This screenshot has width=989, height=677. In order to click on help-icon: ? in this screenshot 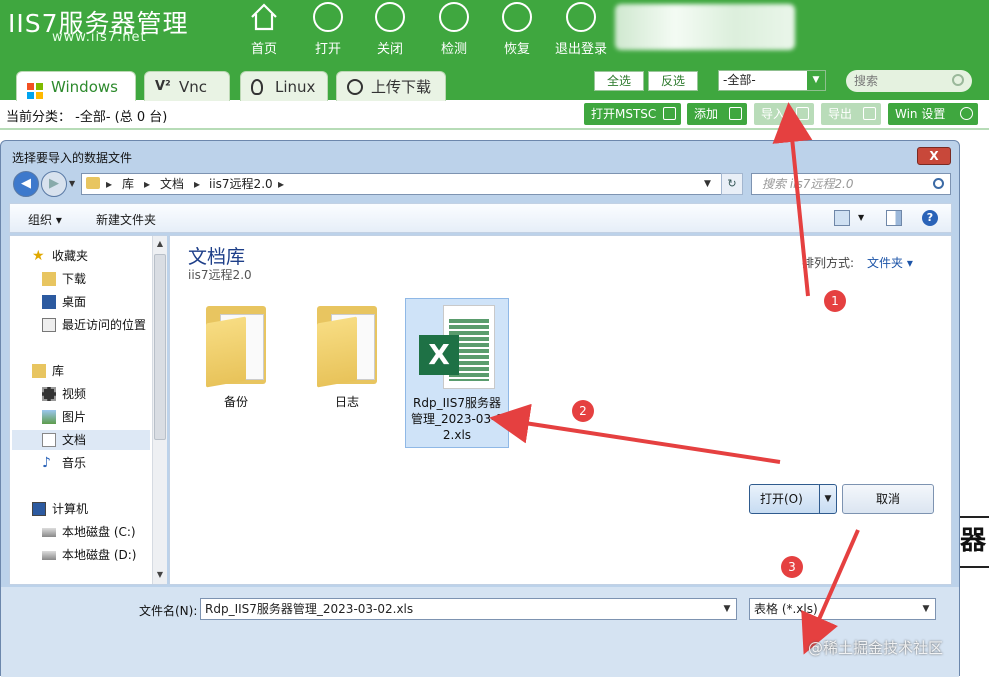, I will do `click(930, 218)`.